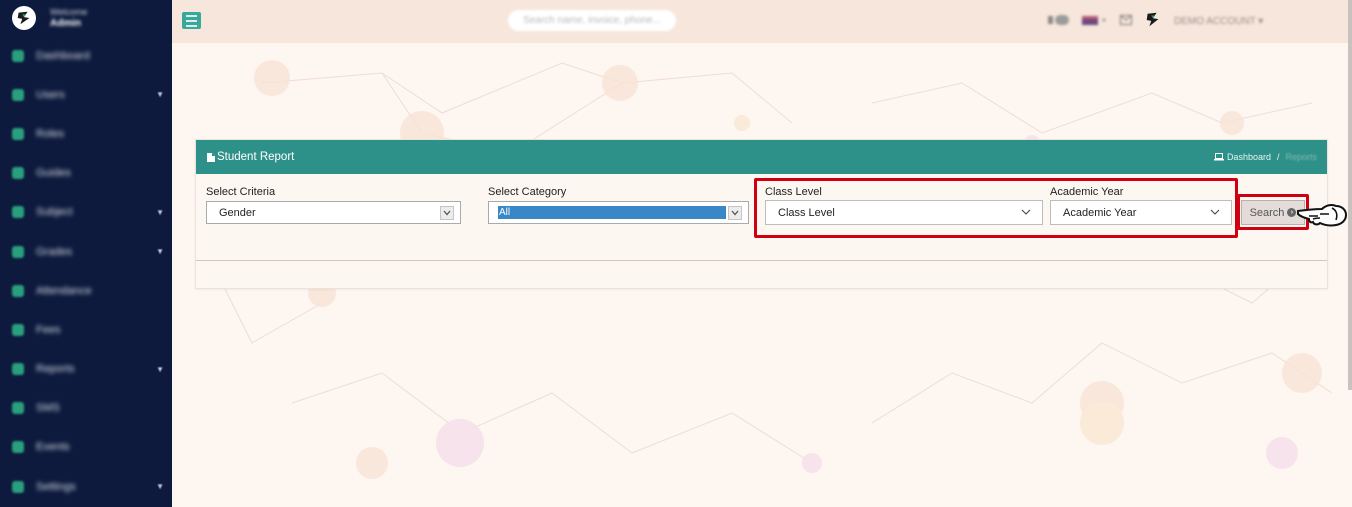 The image size is (1352, 507). What do you see at coordinates (1218, 21) in the screenshot?
I see `account-menu: DEMO ACCOUNT ▾` at bounding box center [1218, 21].